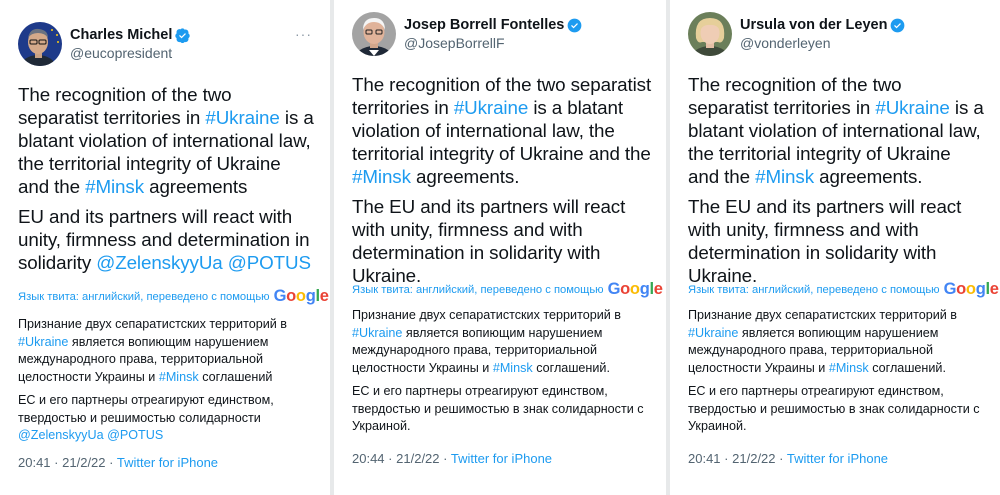 The height and width of the screenshot is (495, 1000). I want to click on user-handle: @JosepBorrellF, so click(493, 43).